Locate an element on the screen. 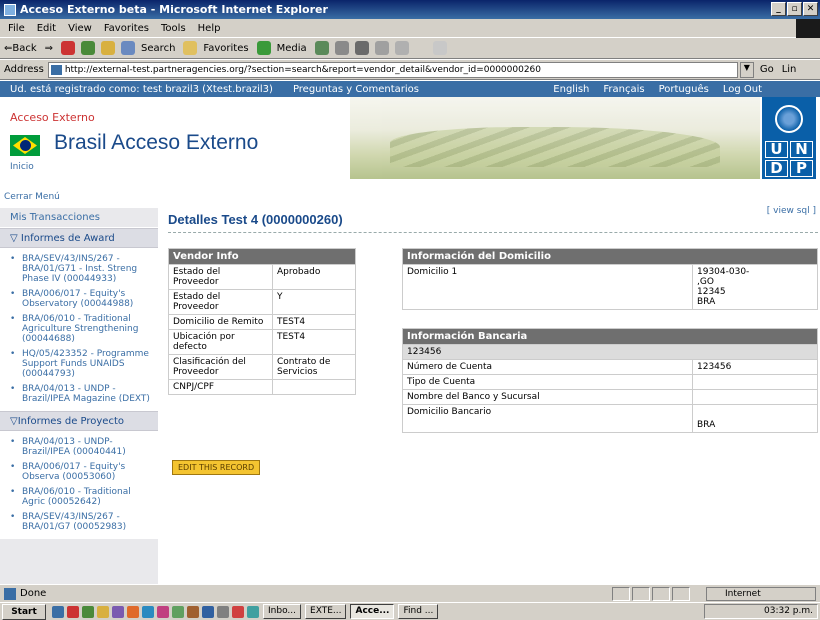 The image size is (820, 620). forward-icon: ⇒ is located at coordinates (49, 48).